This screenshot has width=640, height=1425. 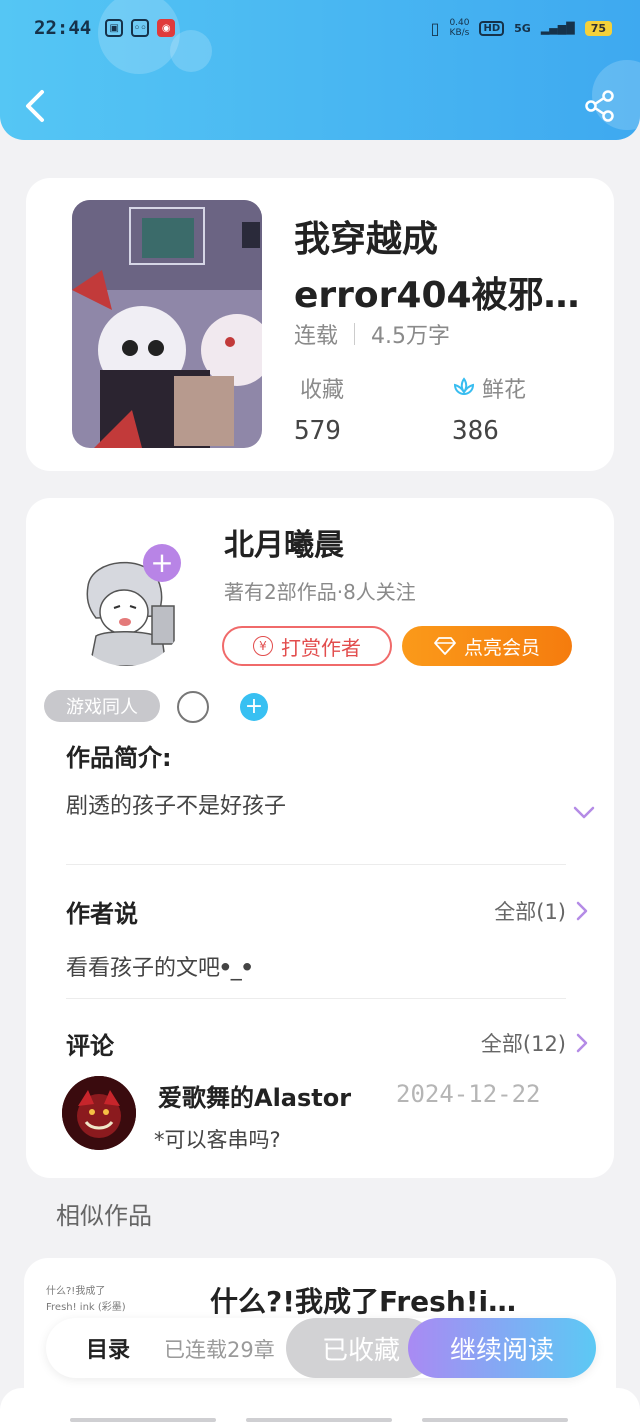 What do you see at coordinates (464, 386) in the screenshot?
I see `lotus-icon` at bounding box center [464, 386].